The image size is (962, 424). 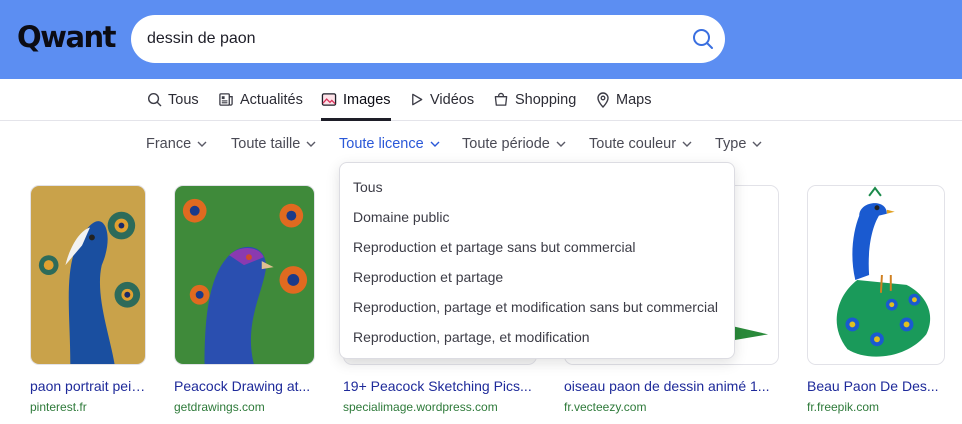 What do you see at coordinates (634, 99) in the screenshot?
I see `tab-label: Maps` at bounding box center [634, 99].